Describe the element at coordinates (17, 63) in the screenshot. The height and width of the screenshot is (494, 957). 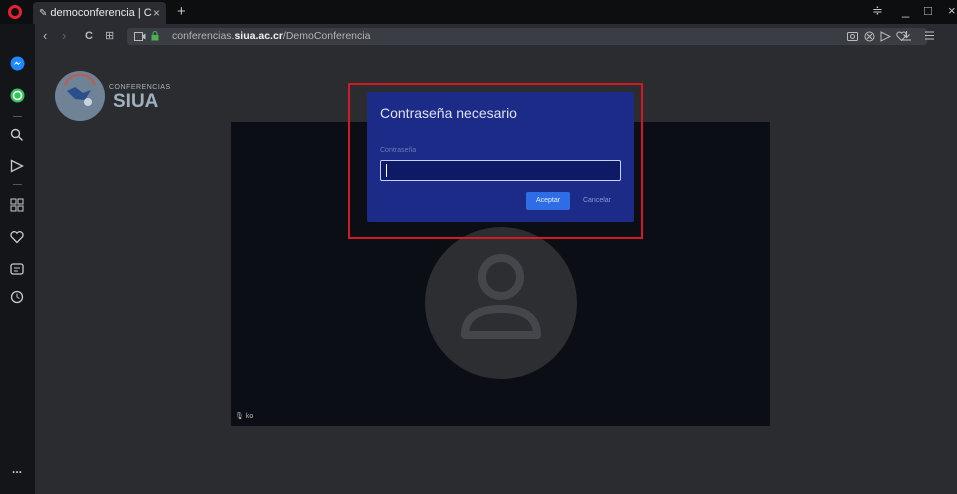
I see `messenger-icon` at that location.